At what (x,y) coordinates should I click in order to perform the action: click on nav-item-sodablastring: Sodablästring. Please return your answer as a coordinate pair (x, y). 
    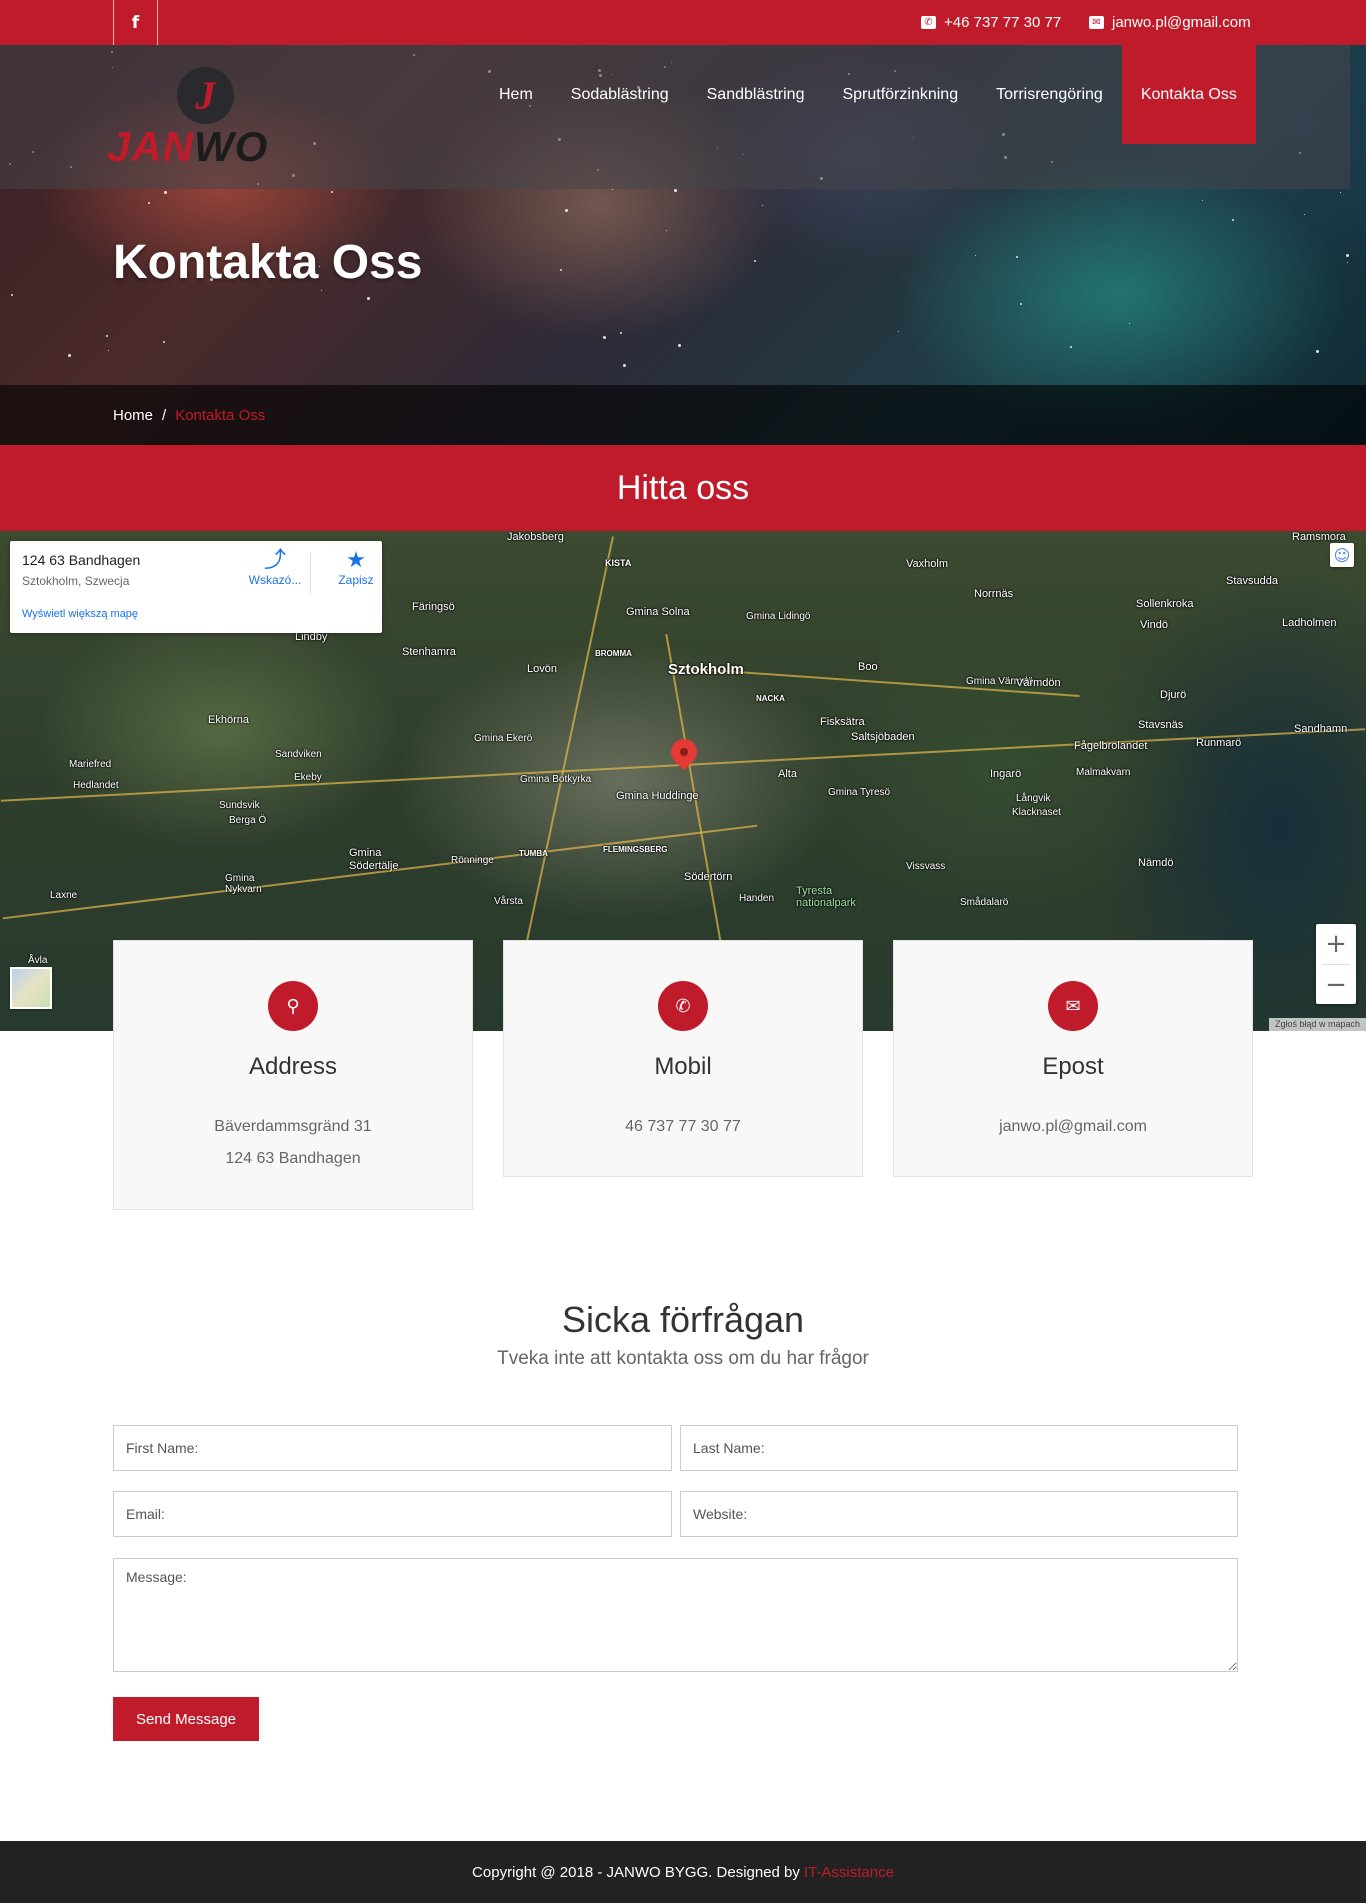
    Looking at the image, I should click on (620, 94).